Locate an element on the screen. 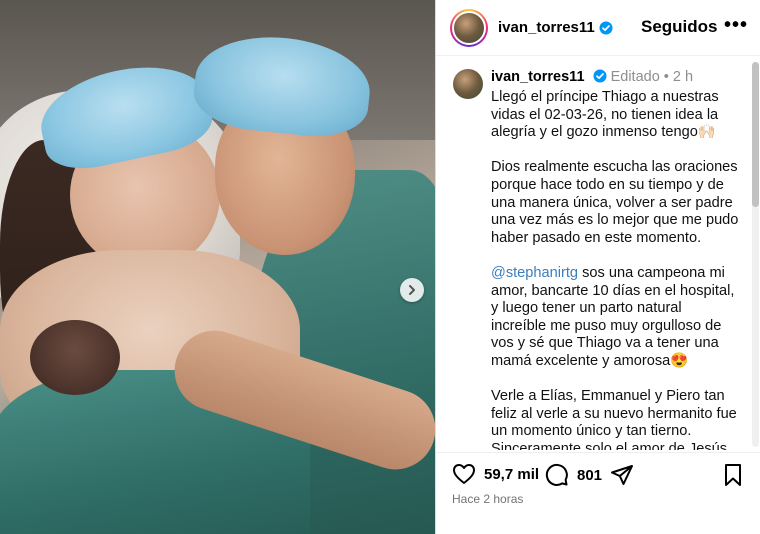 This screenshot has width=760, height=534. post-header: ivan_torres11 Seguidos ••• is located at coordinates (598, 28).